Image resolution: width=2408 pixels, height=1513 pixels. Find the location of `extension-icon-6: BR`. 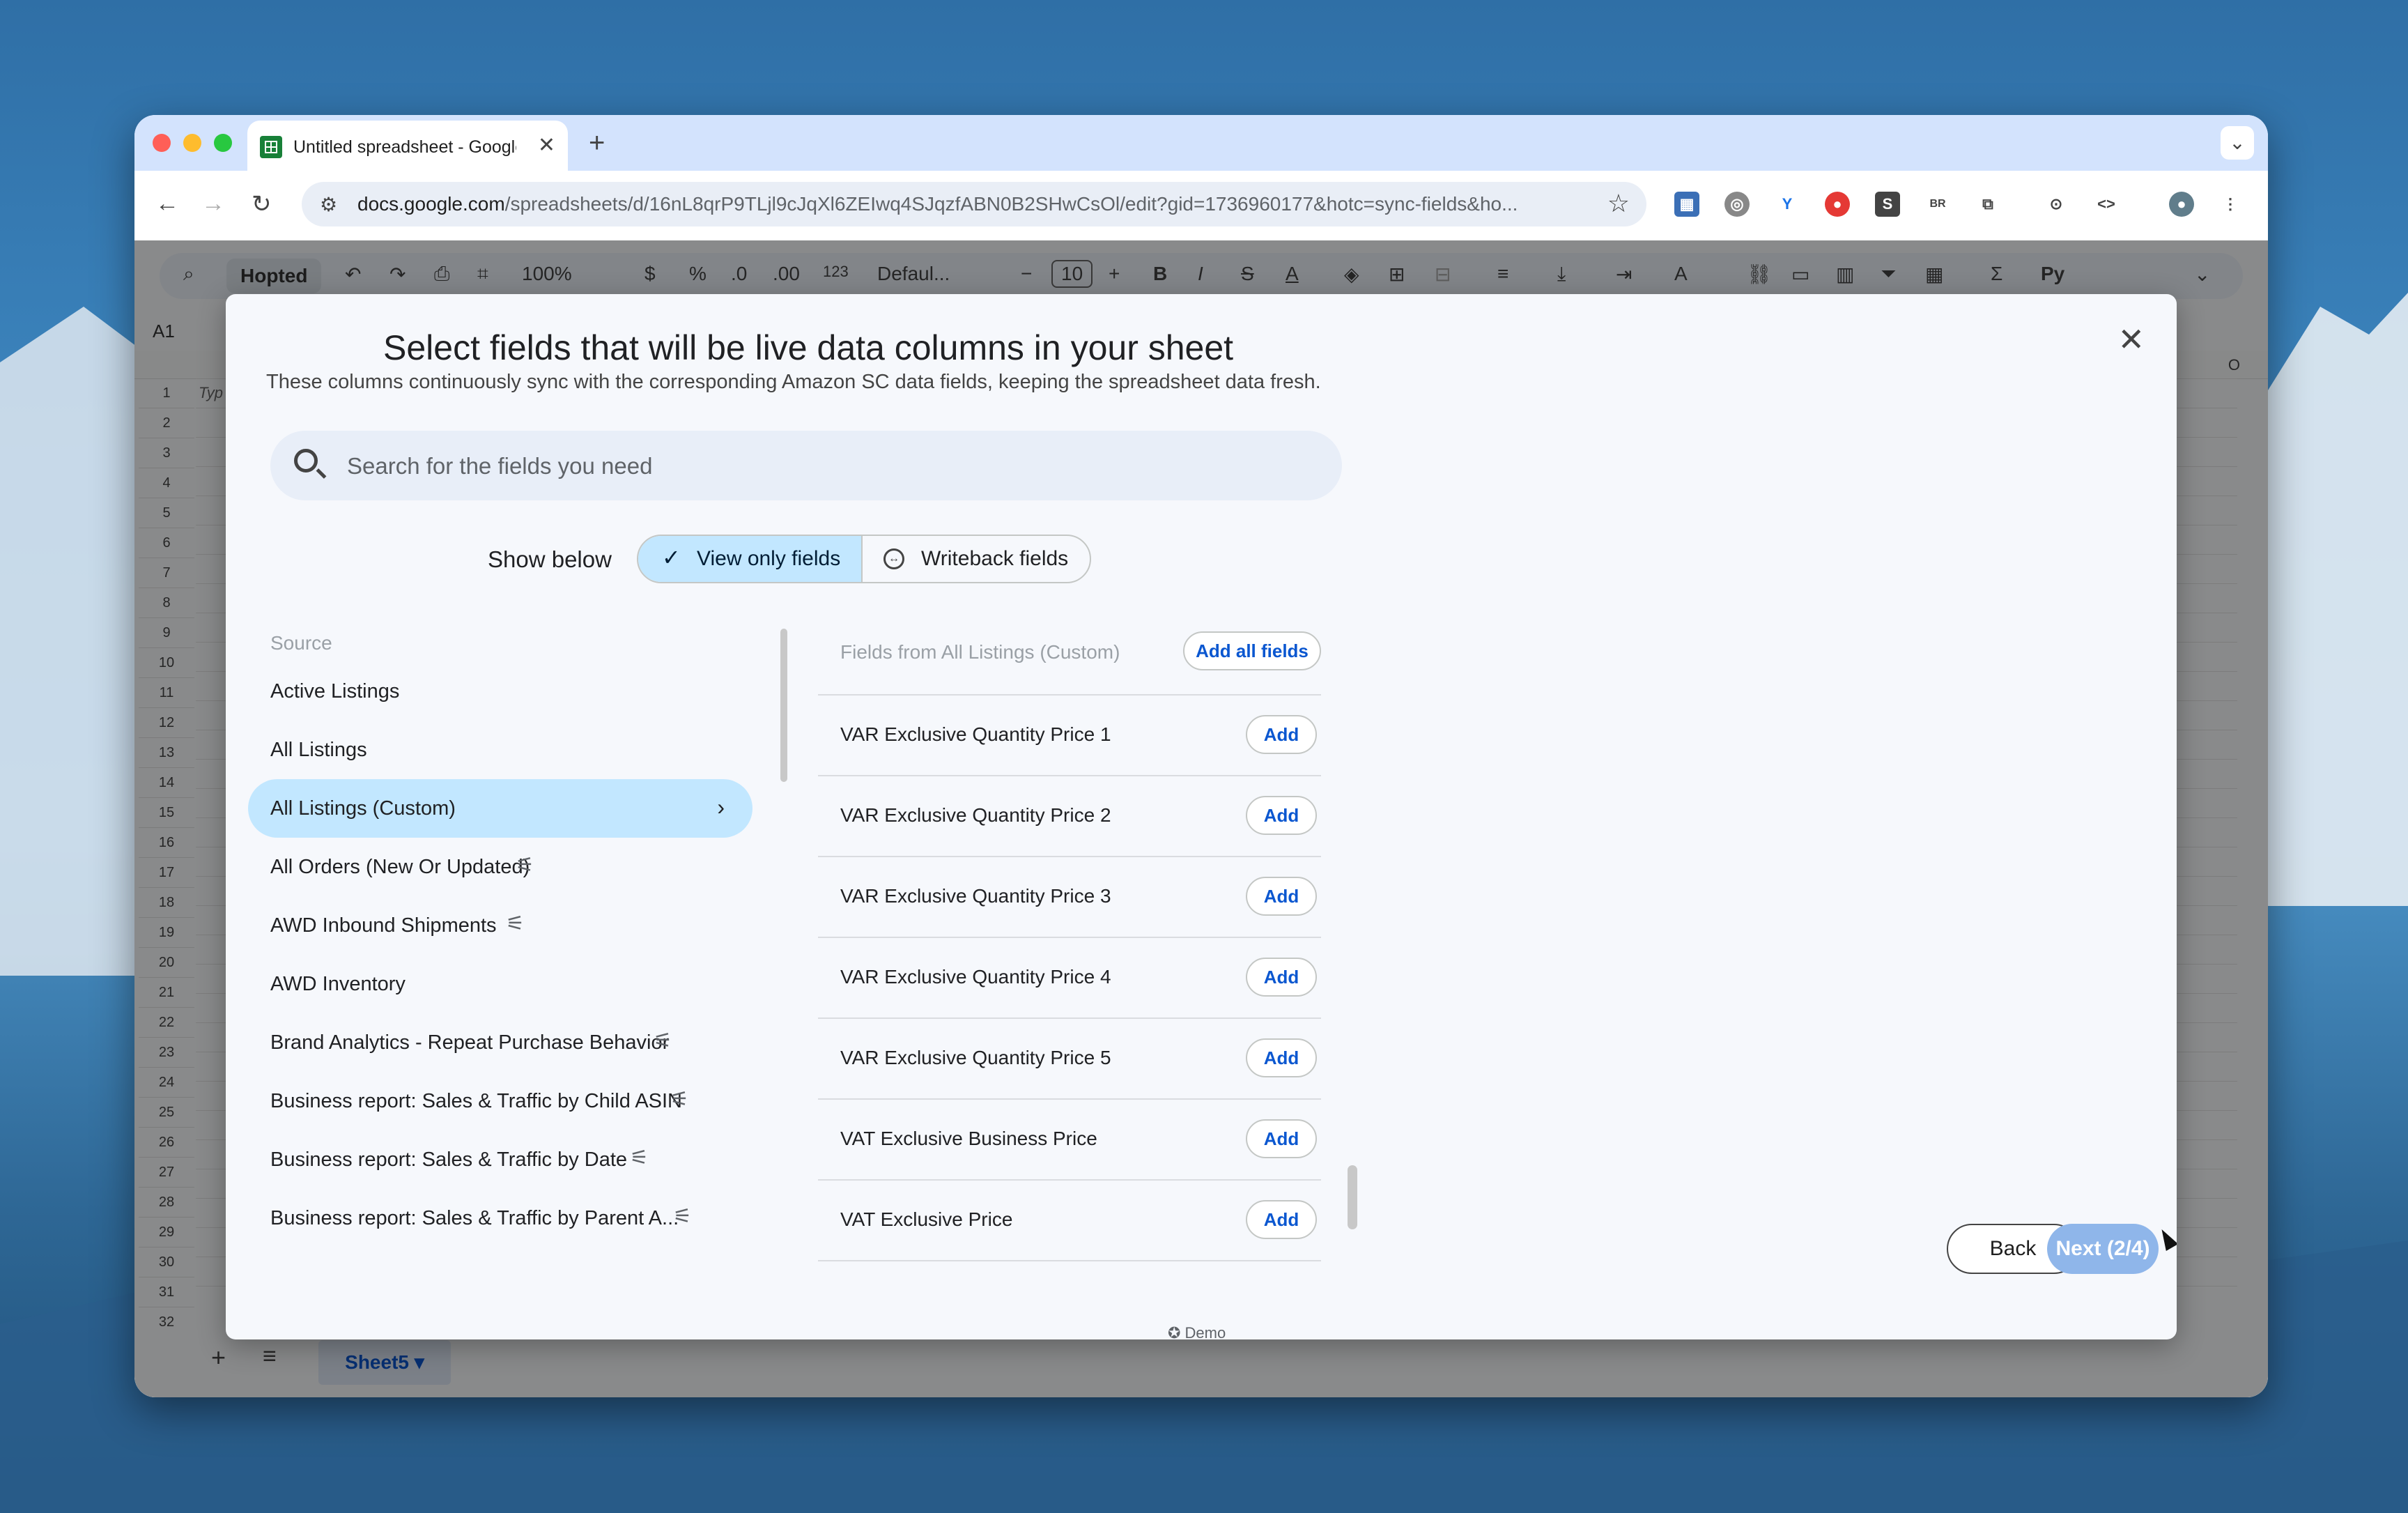

extension-icon-6: BR is located at coordinates (1938, 204).